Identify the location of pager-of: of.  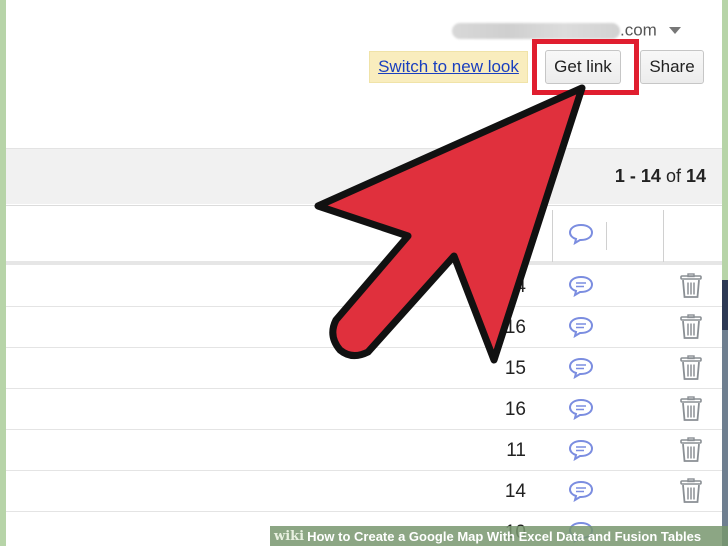
(673, 176).